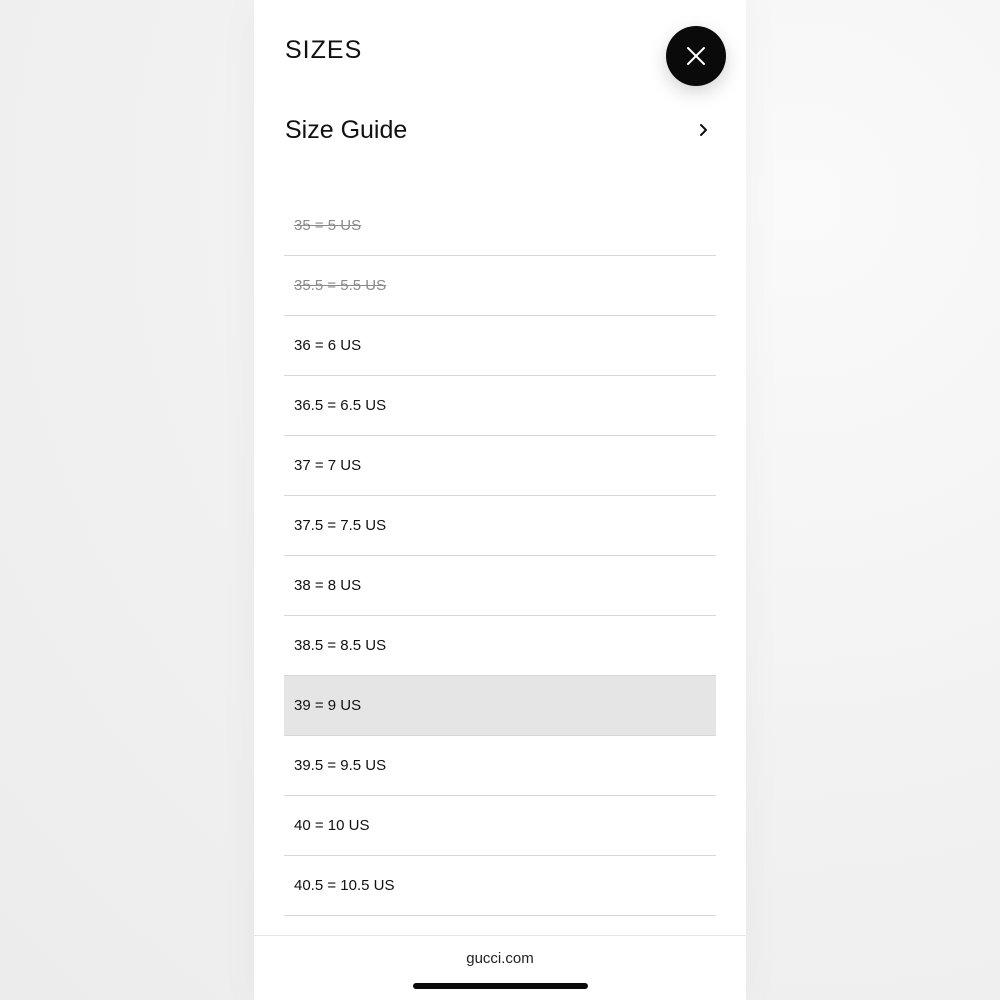 Image resolution: width=1000 pixels, height=1000 pixels. Describe the element at coordinates (324, 50) in the screenshot. I see `sheet-title: SIZES` at that location.